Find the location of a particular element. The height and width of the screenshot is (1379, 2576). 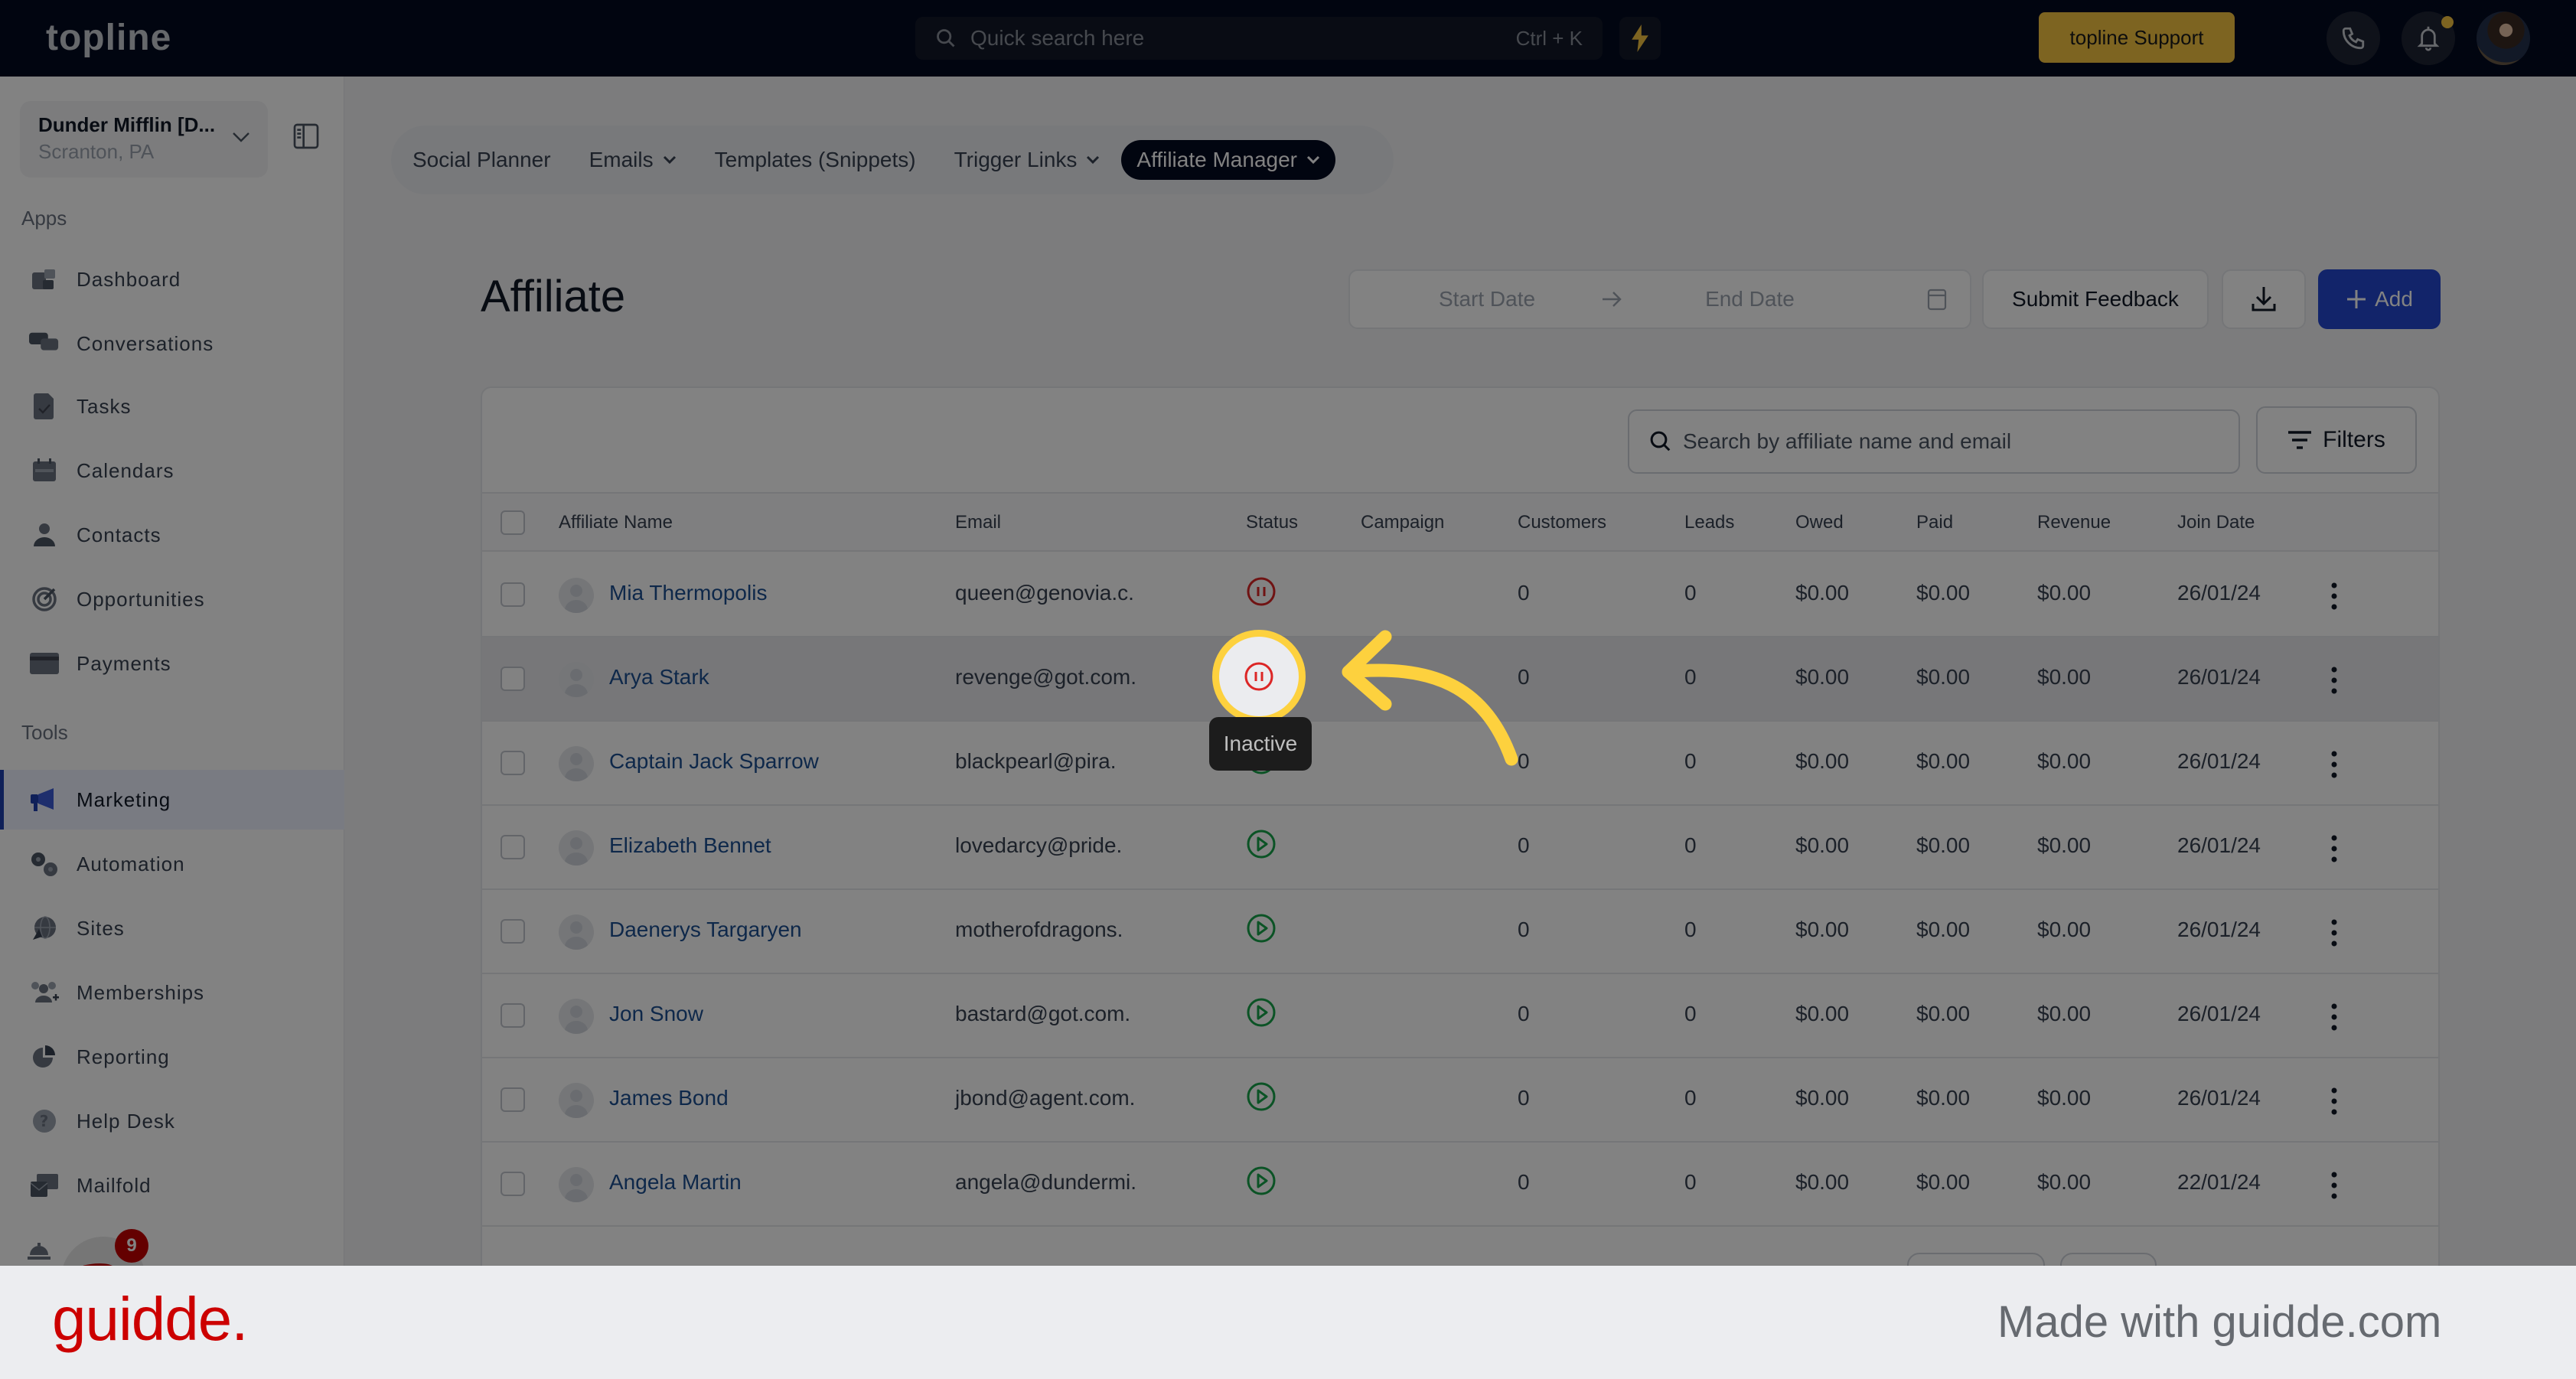

sidebar-item-contacts: Contacts is located at coordinates (172, 535).